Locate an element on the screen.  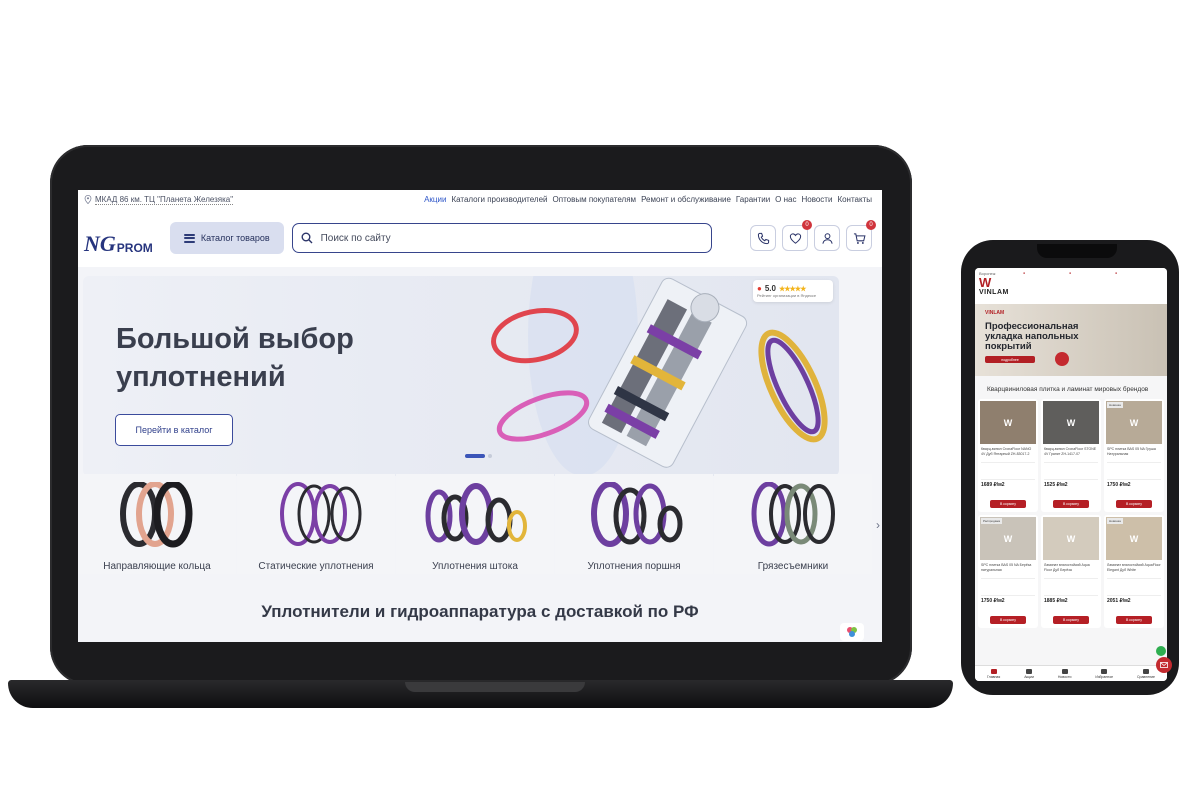
nav-repair: Ремонт и обслуживание is located at coordinates (686, 199).